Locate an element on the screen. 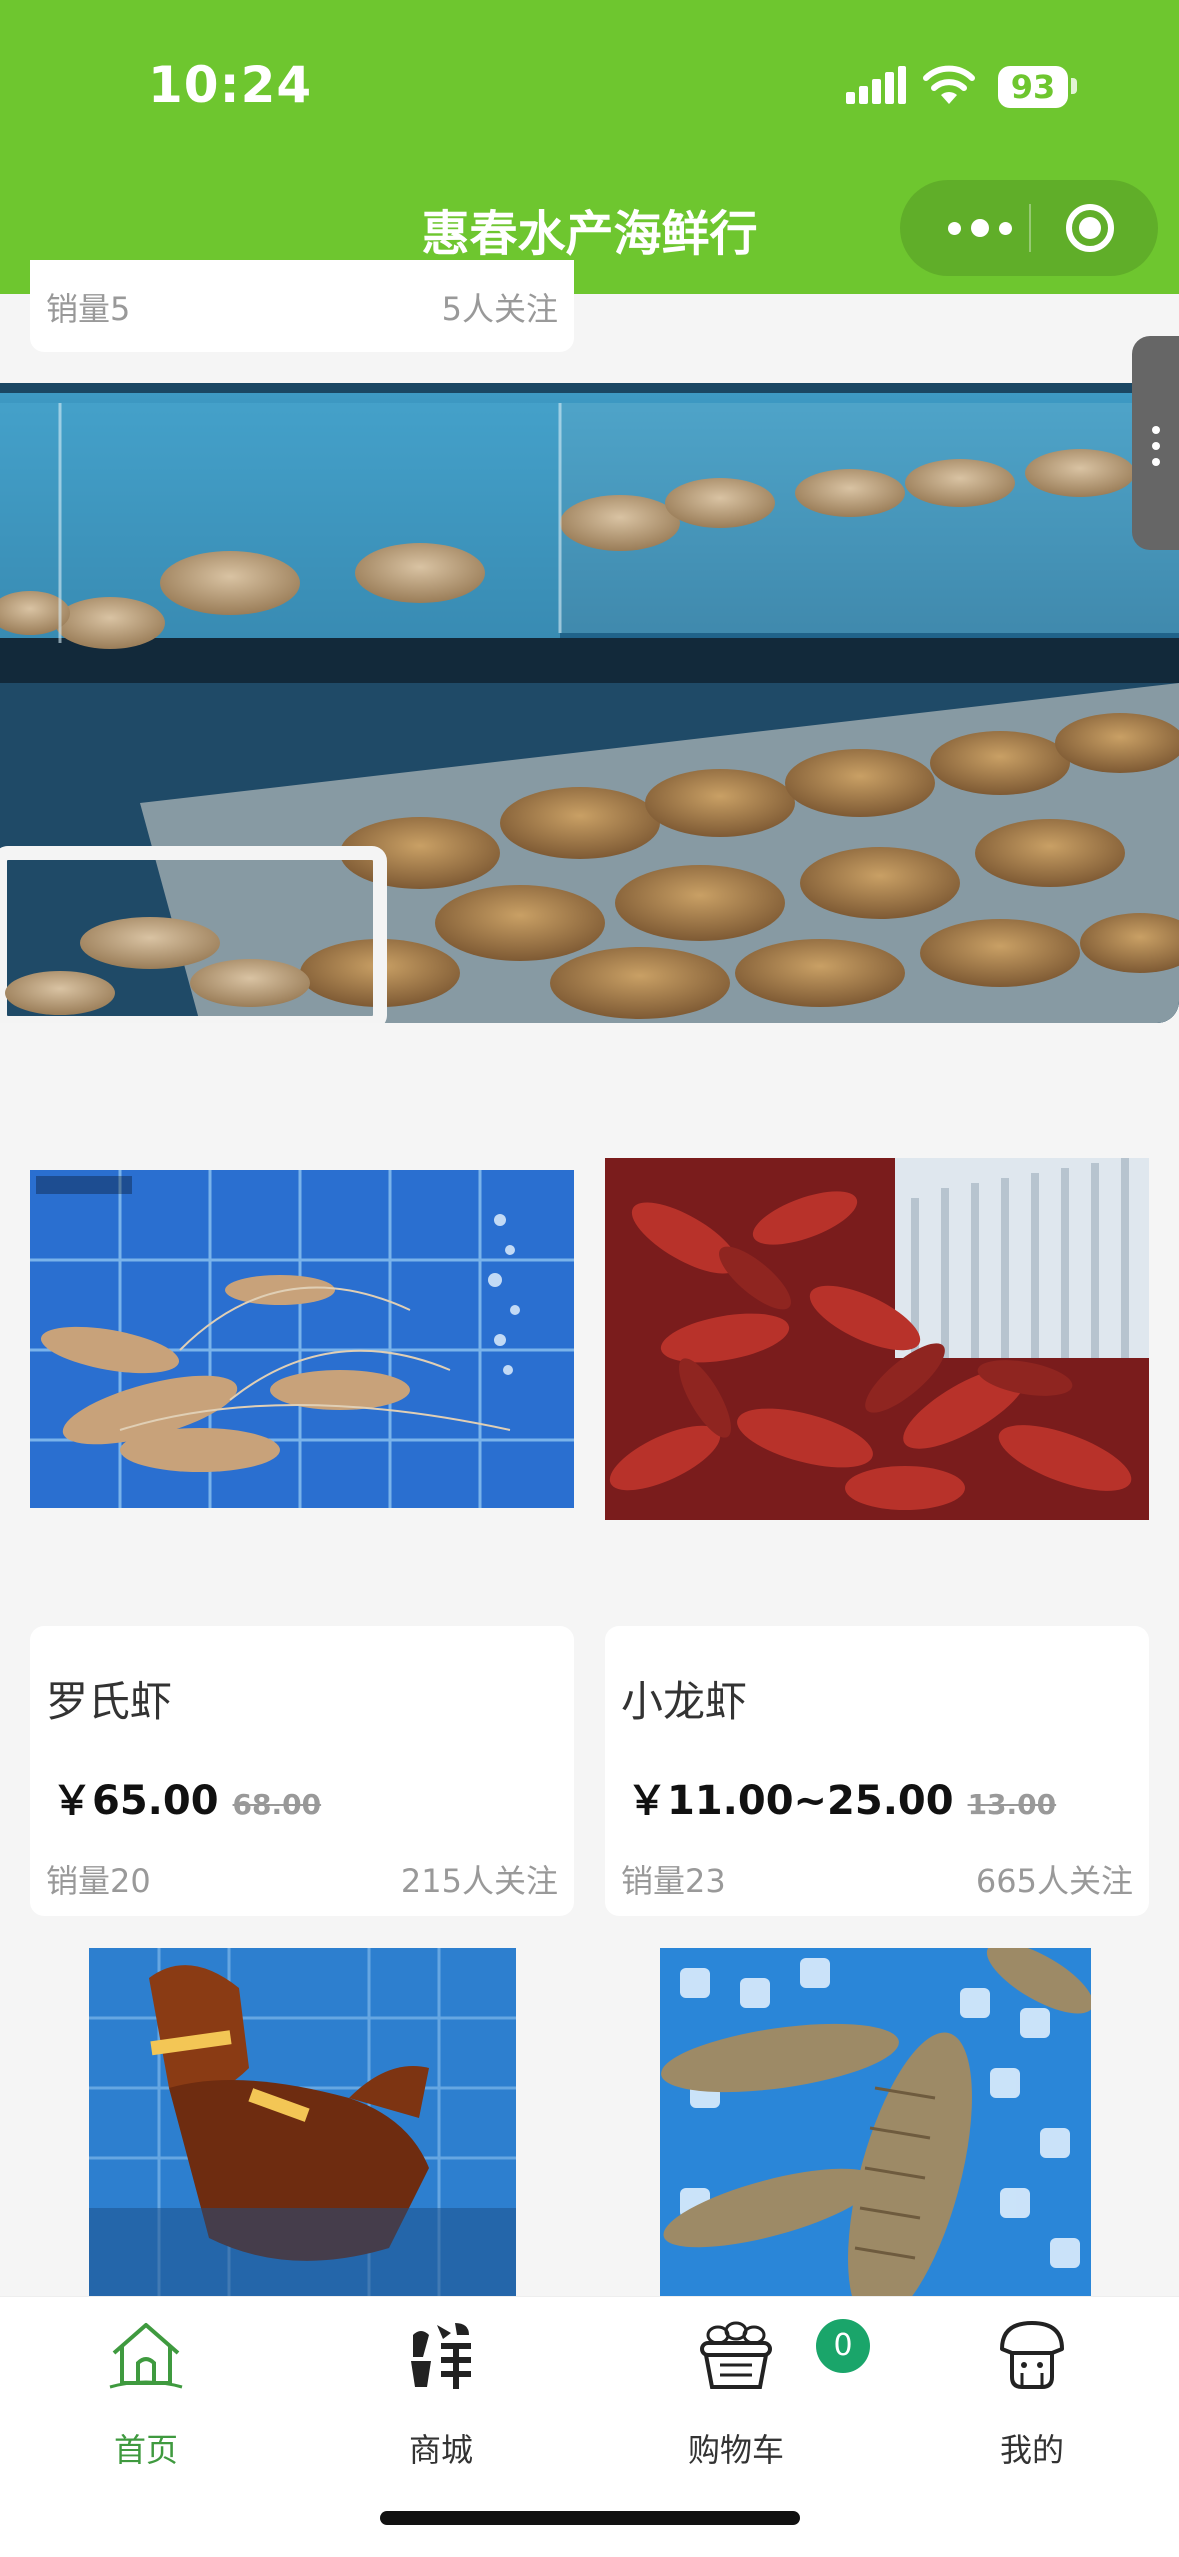 The height and width of the screenshot is (2557, 1179). tab-shop: 商城 is located at coordinates (441, 2383).